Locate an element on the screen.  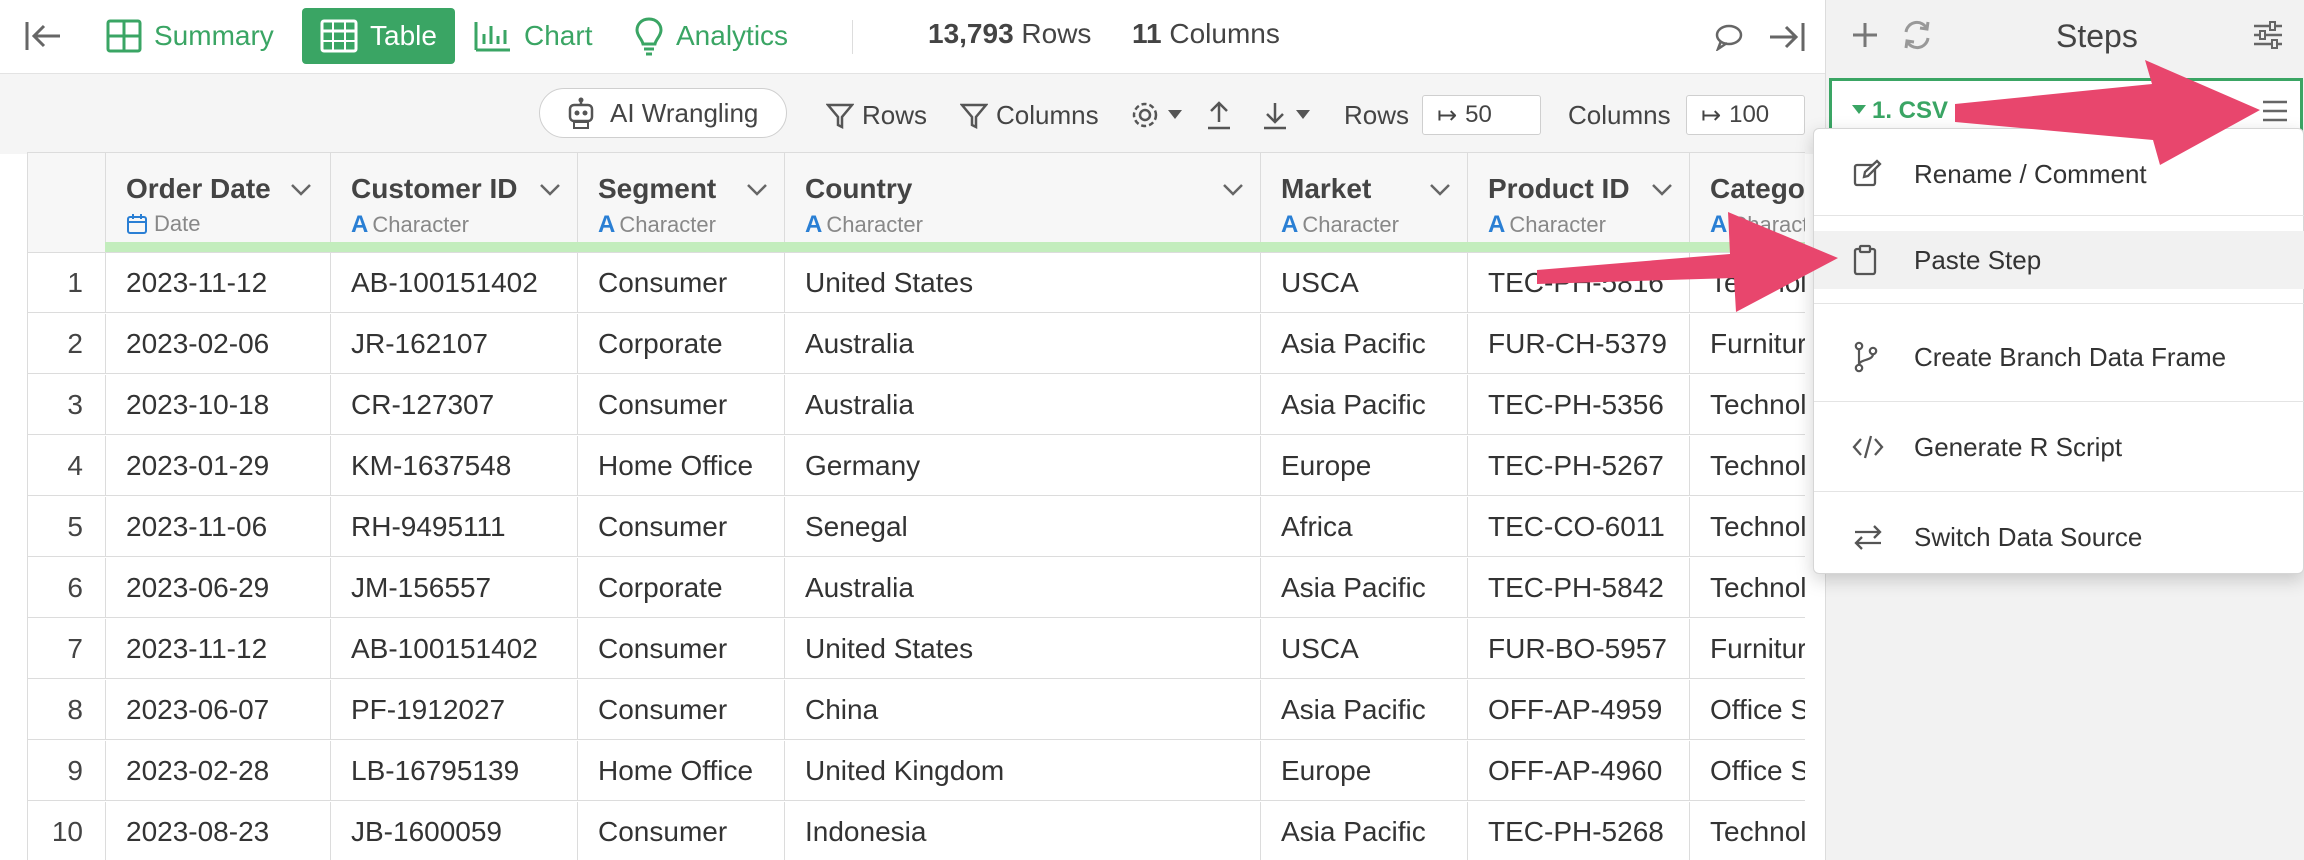
column-header-market: Market A Character is located at coordinates (1364, 203).